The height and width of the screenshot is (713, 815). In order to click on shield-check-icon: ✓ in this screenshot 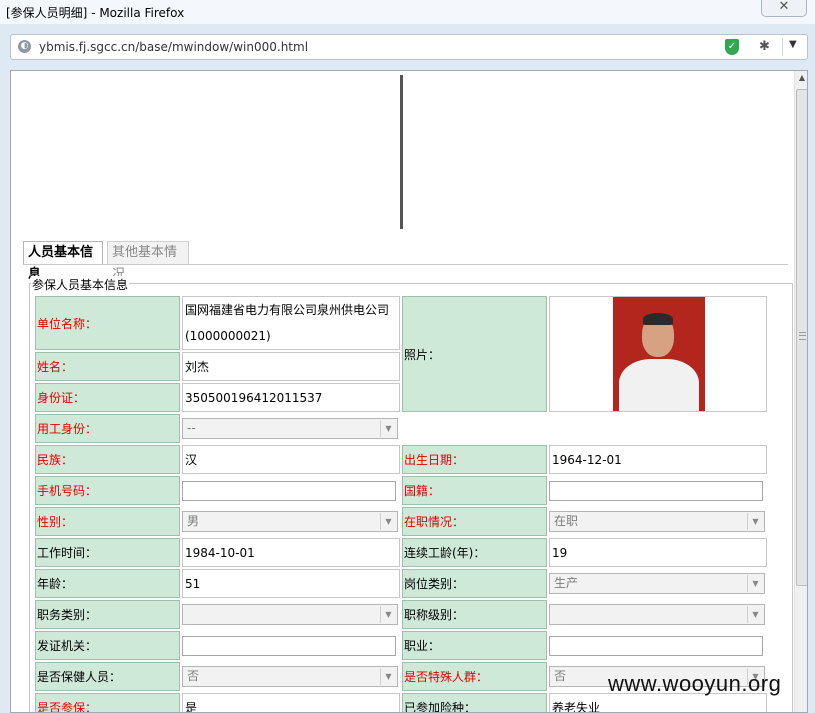, I will do `click(732, 47)`.